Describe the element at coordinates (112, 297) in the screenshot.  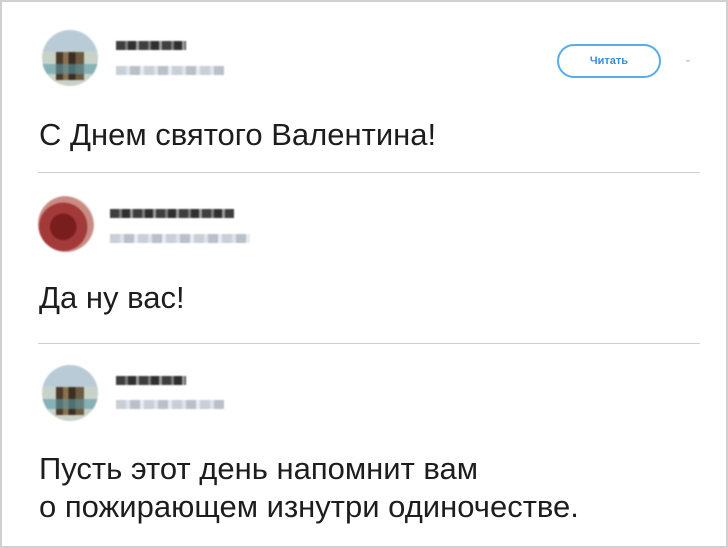
I see `tweet-text: Да ну вас!` at that location.